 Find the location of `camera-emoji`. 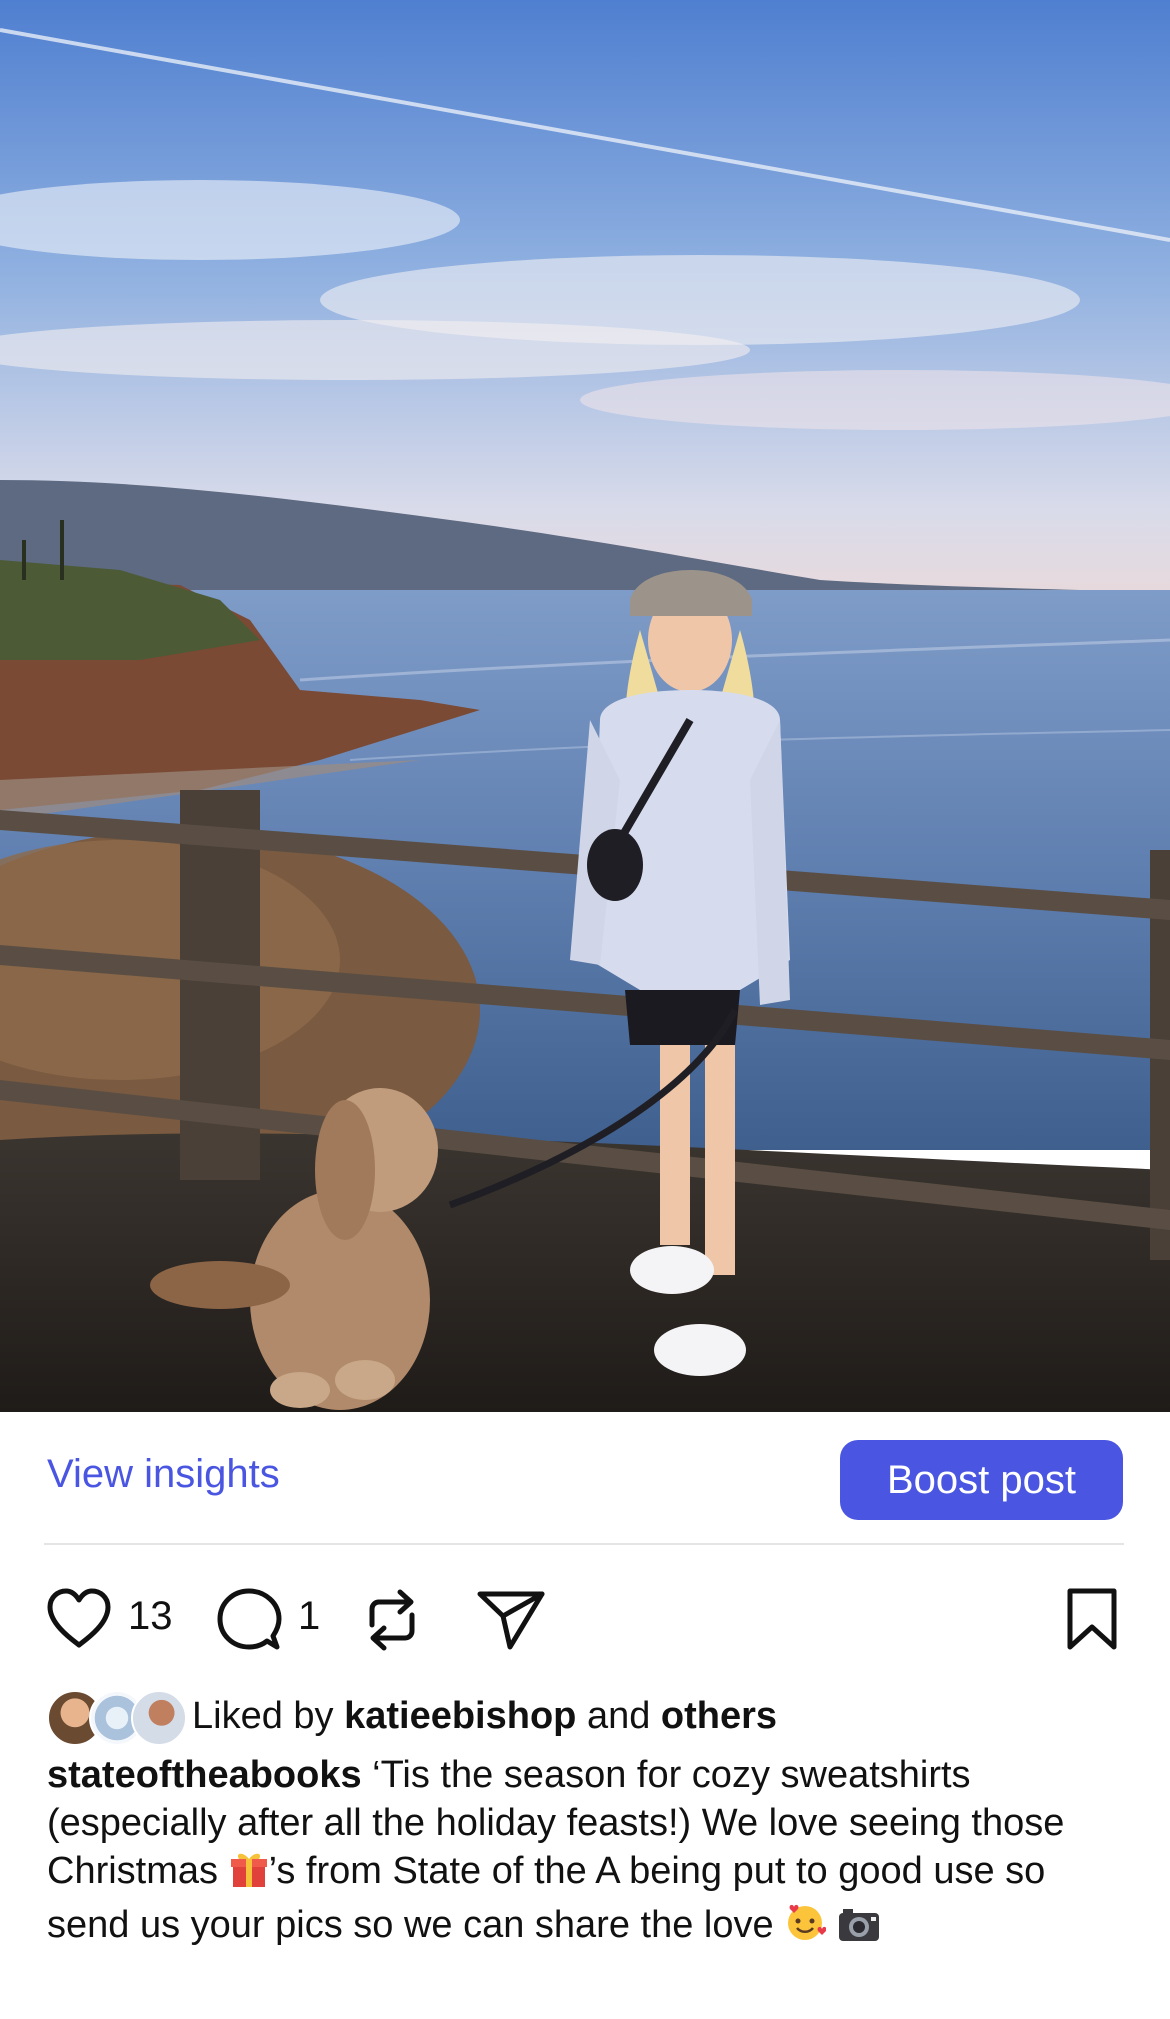

camera-emoji is located at coordinates (859, 1930).